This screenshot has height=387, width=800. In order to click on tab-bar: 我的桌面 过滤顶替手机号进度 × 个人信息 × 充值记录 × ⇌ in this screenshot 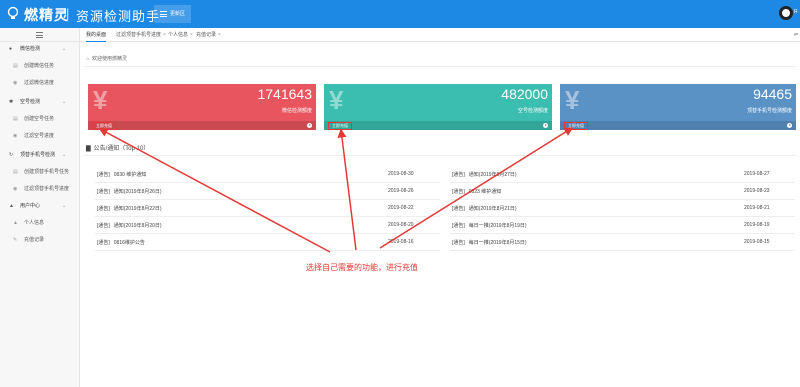, I will do `click(440, 35)`.